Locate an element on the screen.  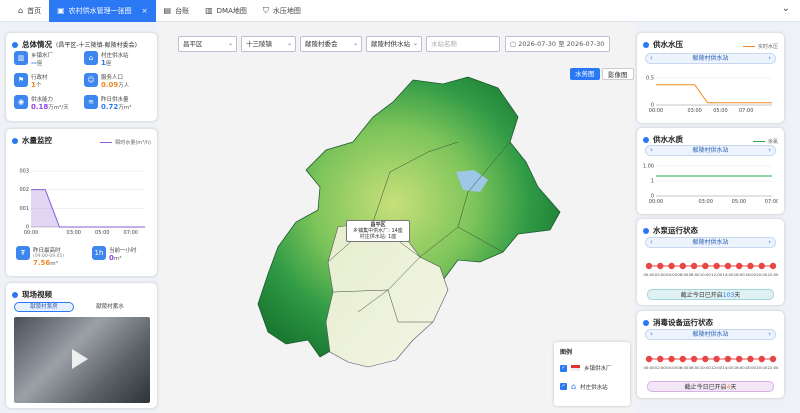
video-tab-pump-room: 献陵村泵房 is located at coordinates (44, 307).